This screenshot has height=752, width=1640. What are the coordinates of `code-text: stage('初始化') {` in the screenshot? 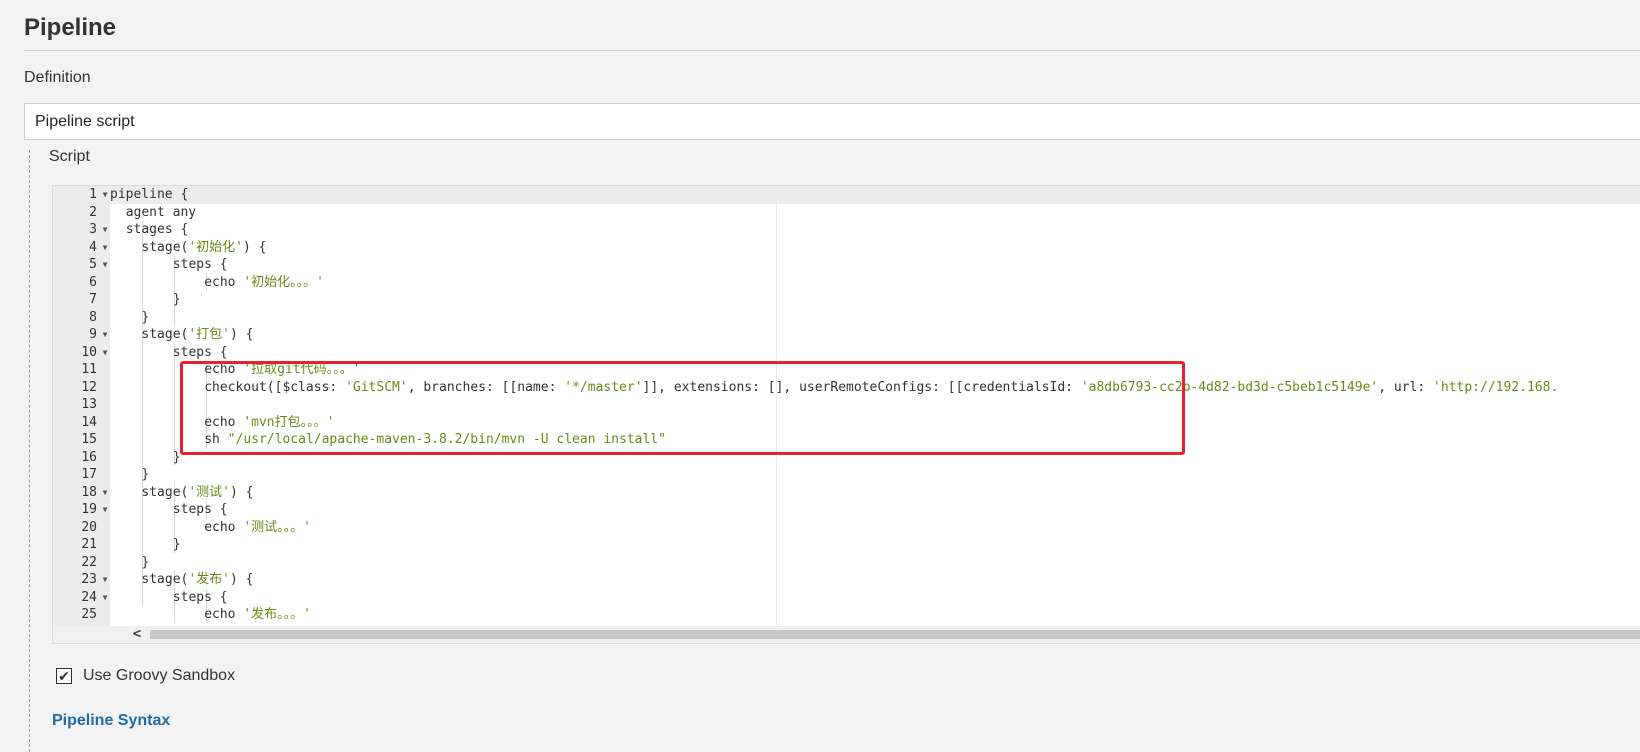 It's located at (203, 248).